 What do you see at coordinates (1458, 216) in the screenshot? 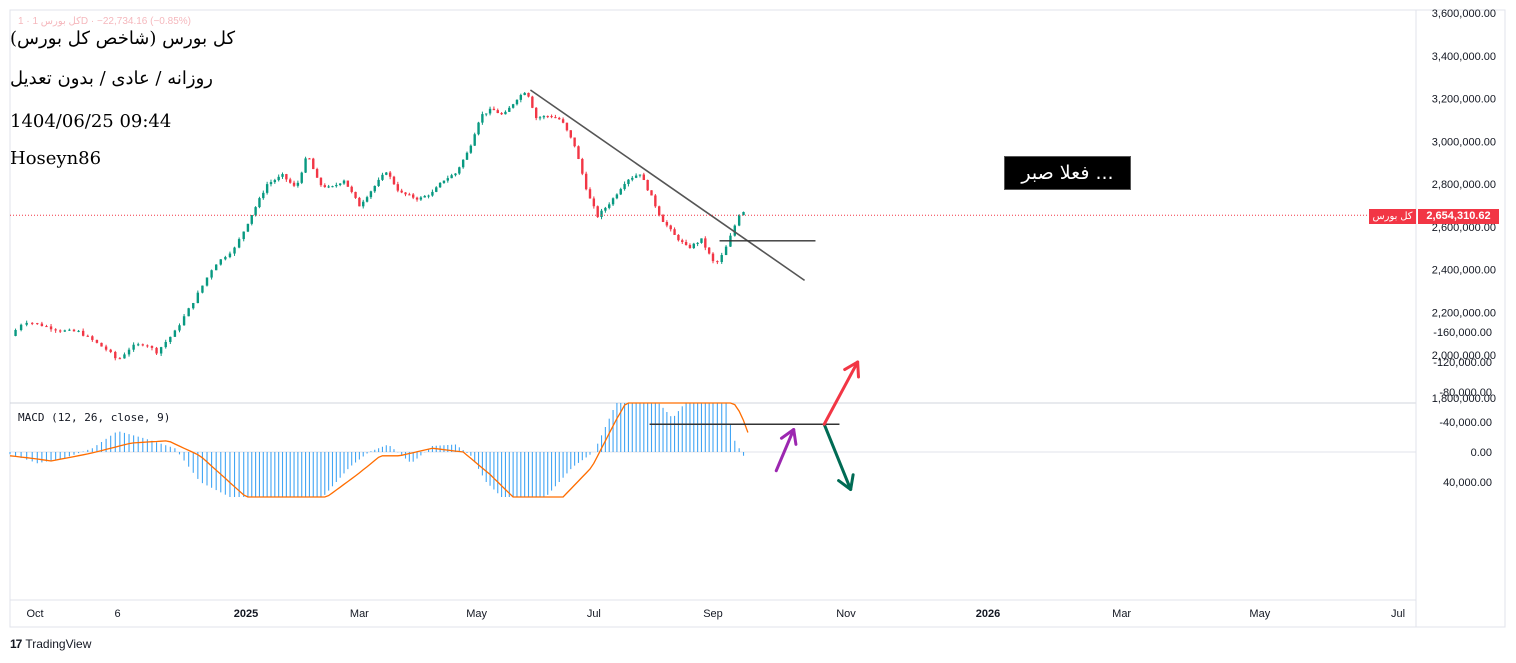
I see `price-tag-value: 2,654,310.62` at bounding box center [1458, 216].